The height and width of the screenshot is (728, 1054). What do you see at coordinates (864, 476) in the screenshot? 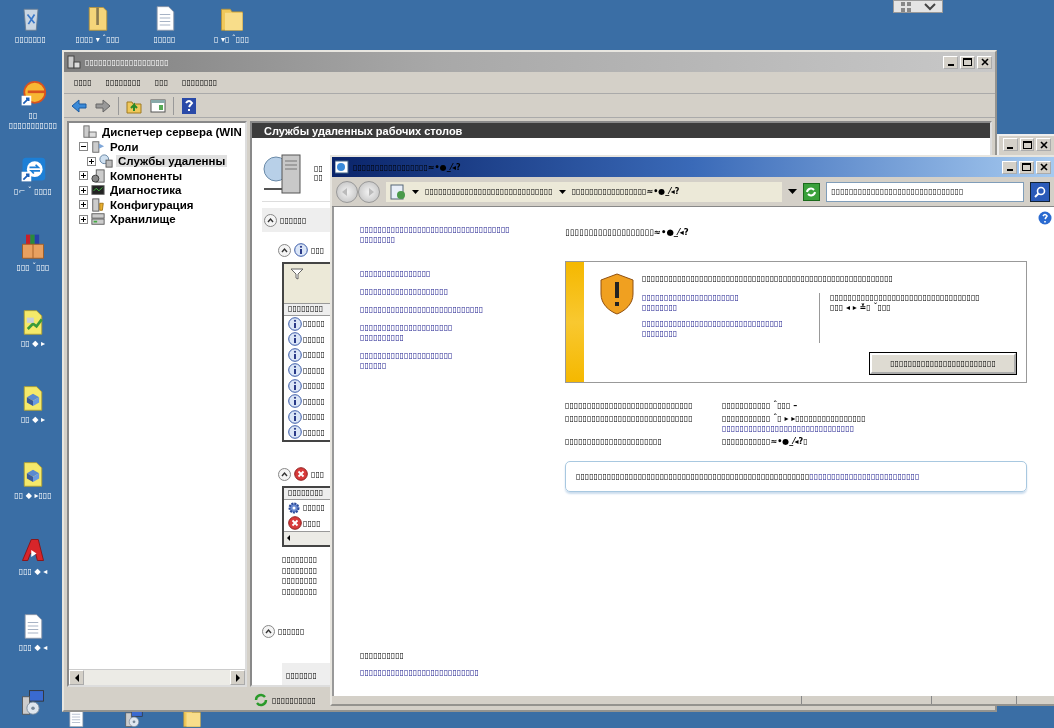
I see `info-link: ▯▯▯▯▯▯▯▯▯▯▯▯▯▯▯▯▯▯▯▯▯▯▯▯▯` at bounding box center [864, 476].